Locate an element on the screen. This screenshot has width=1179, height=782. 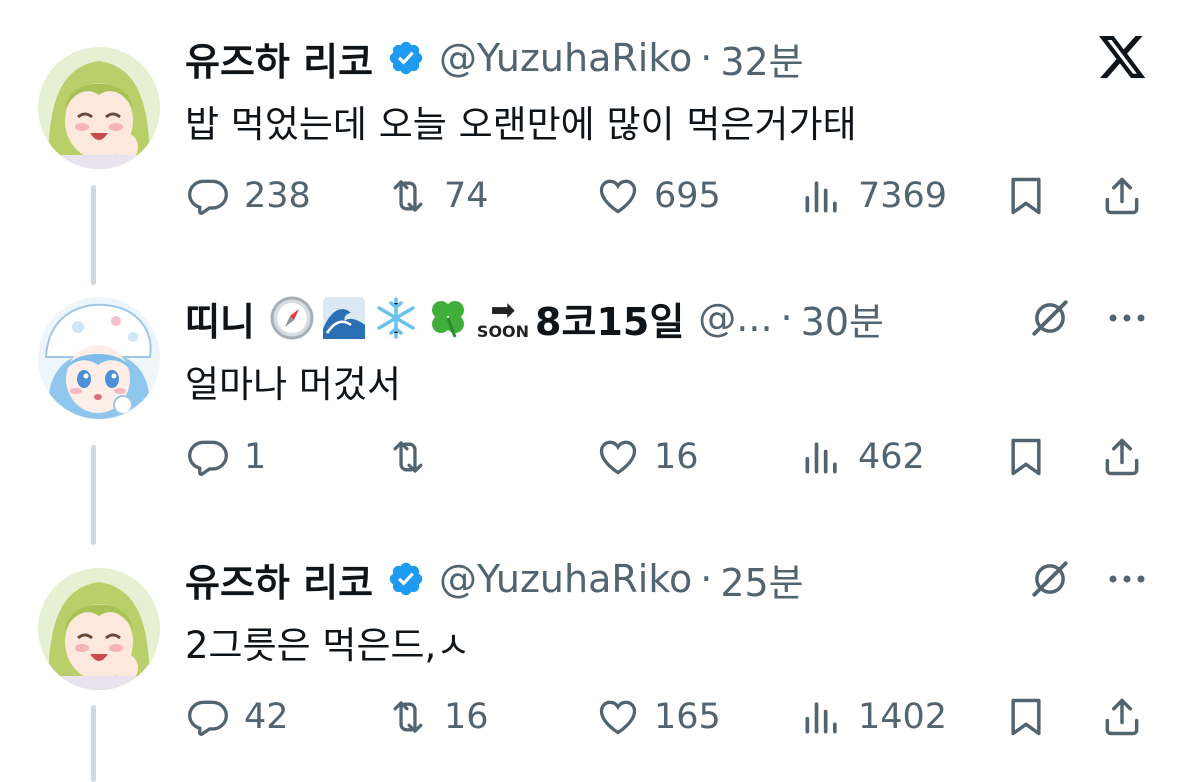
action-bar: 1 16 462 is located at coordinates (666, 457).